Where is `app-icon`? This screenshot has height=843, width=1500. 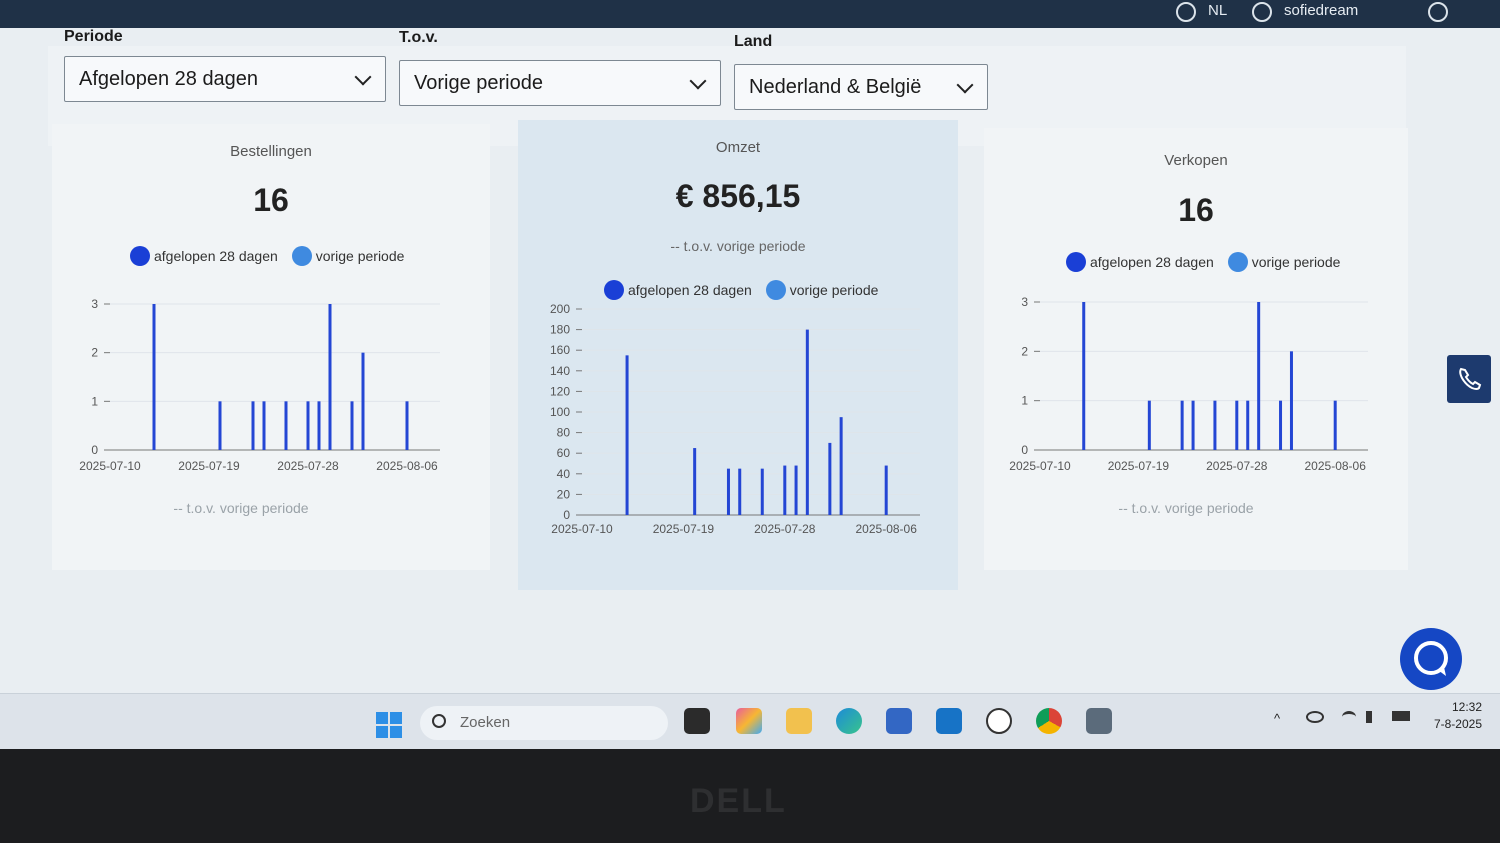
app-icon is located at coordinates (1099, 721).